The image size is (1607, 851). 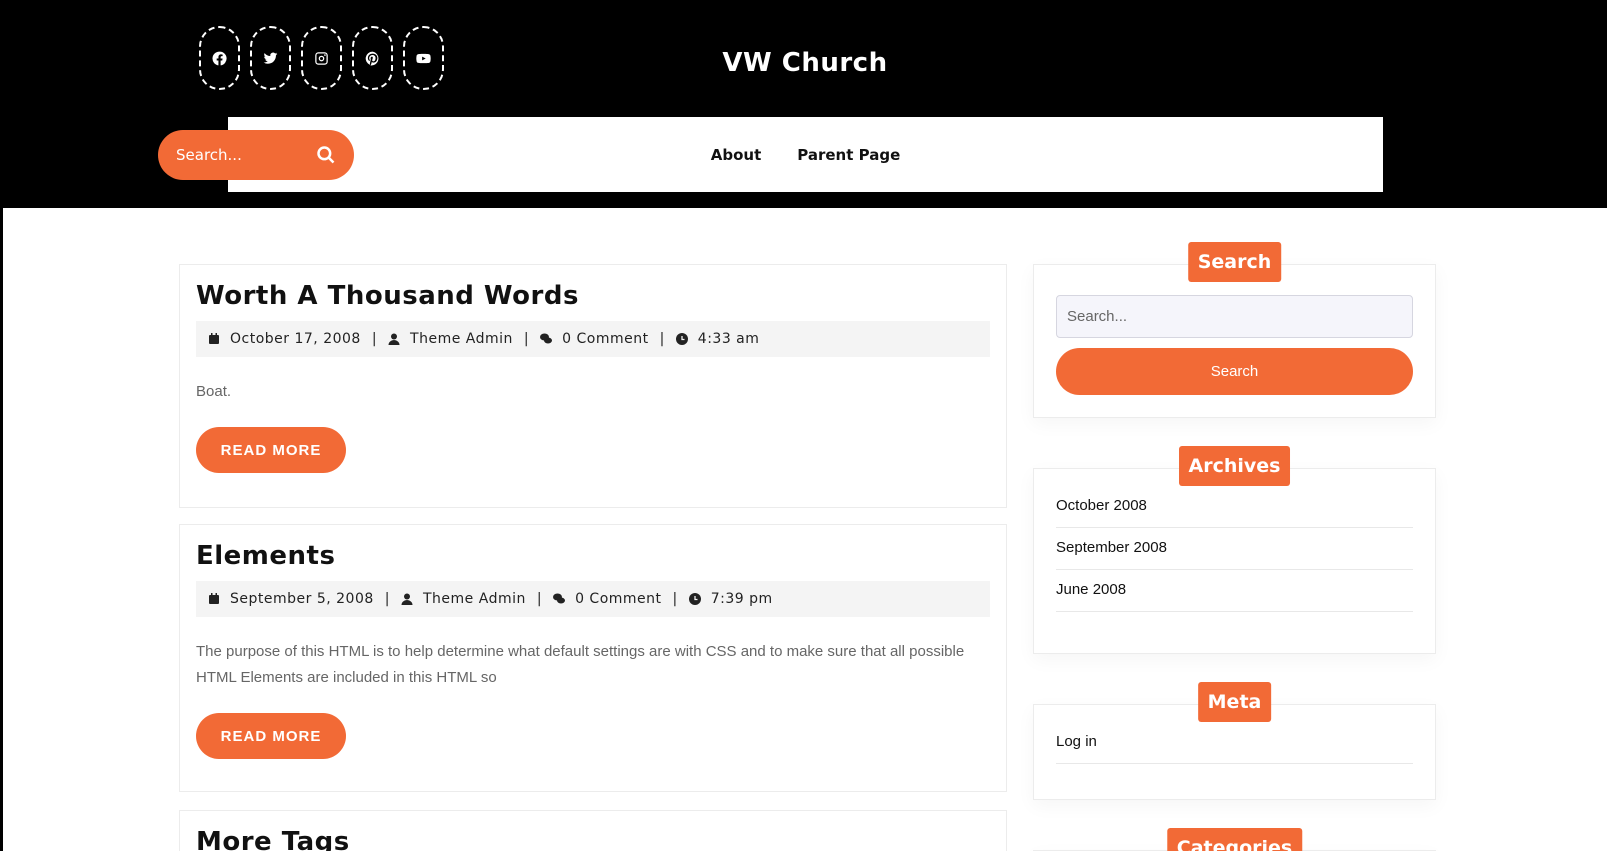 I want to click on nav-link-about: About, so click(x=736, y=155).